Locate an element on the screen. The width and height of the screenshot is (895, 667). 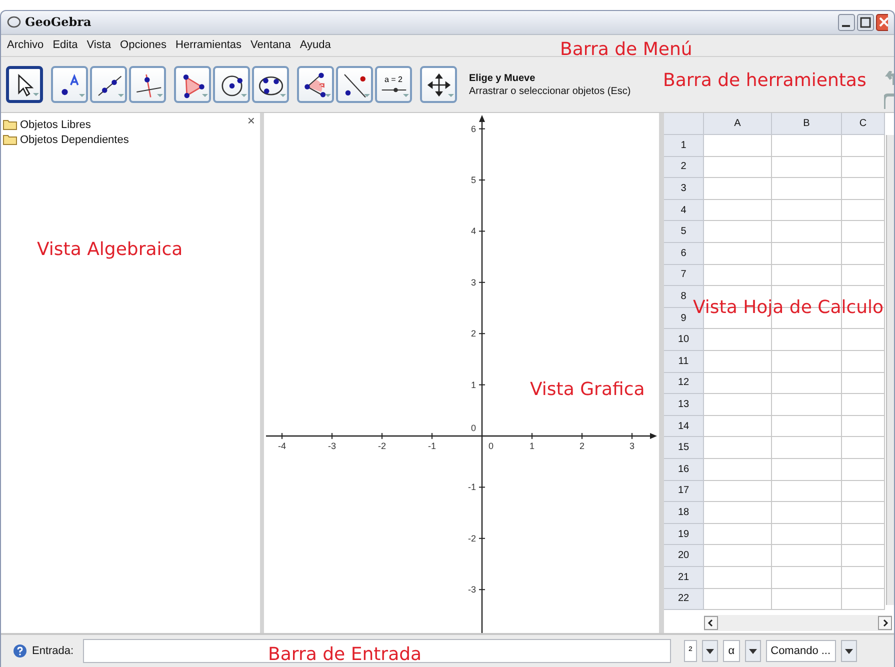
menu-item: Ayuda is located at coordinates (315, 45).